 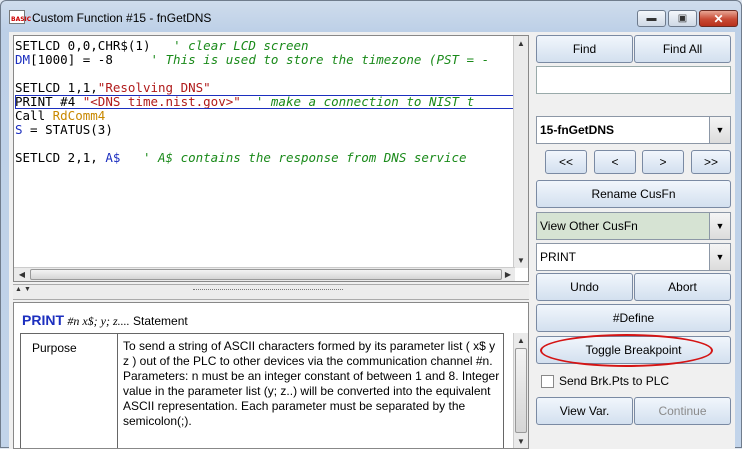 What do you see at coordinates (252, 116) in the screenshot?
I see `code-line: Call RdComm4` at bounding box center [252, 116].